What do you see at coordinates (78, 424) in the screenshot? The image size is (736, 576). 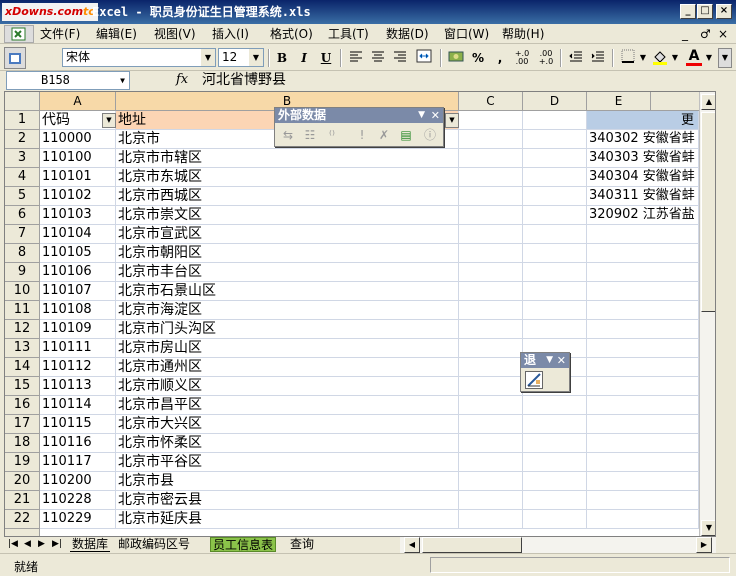 I see `cell-a: 110115` at bounding box center [78, 424].